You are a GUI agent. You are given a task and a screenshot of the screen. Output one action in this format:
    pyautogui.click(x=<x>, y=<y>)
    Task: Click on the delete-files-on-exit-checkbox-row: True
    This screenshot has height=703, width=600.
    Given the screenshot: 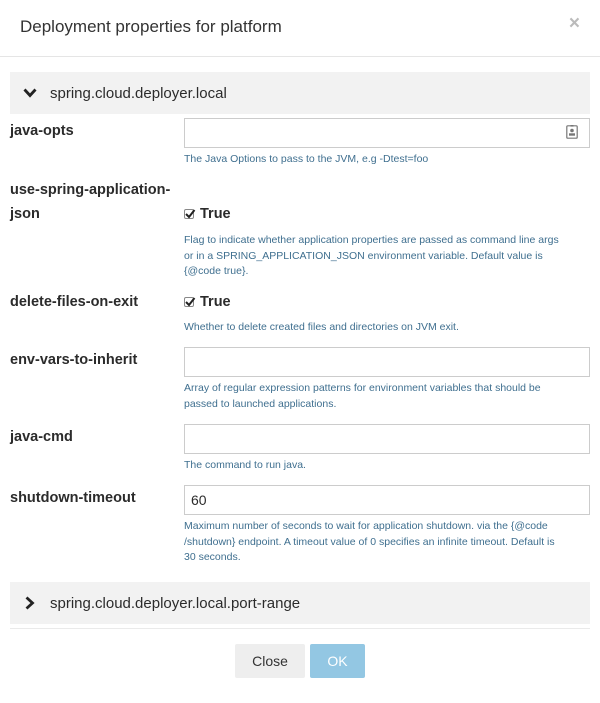 What is the action you would take?
    pyautogui.click(x=207, y=302)
    